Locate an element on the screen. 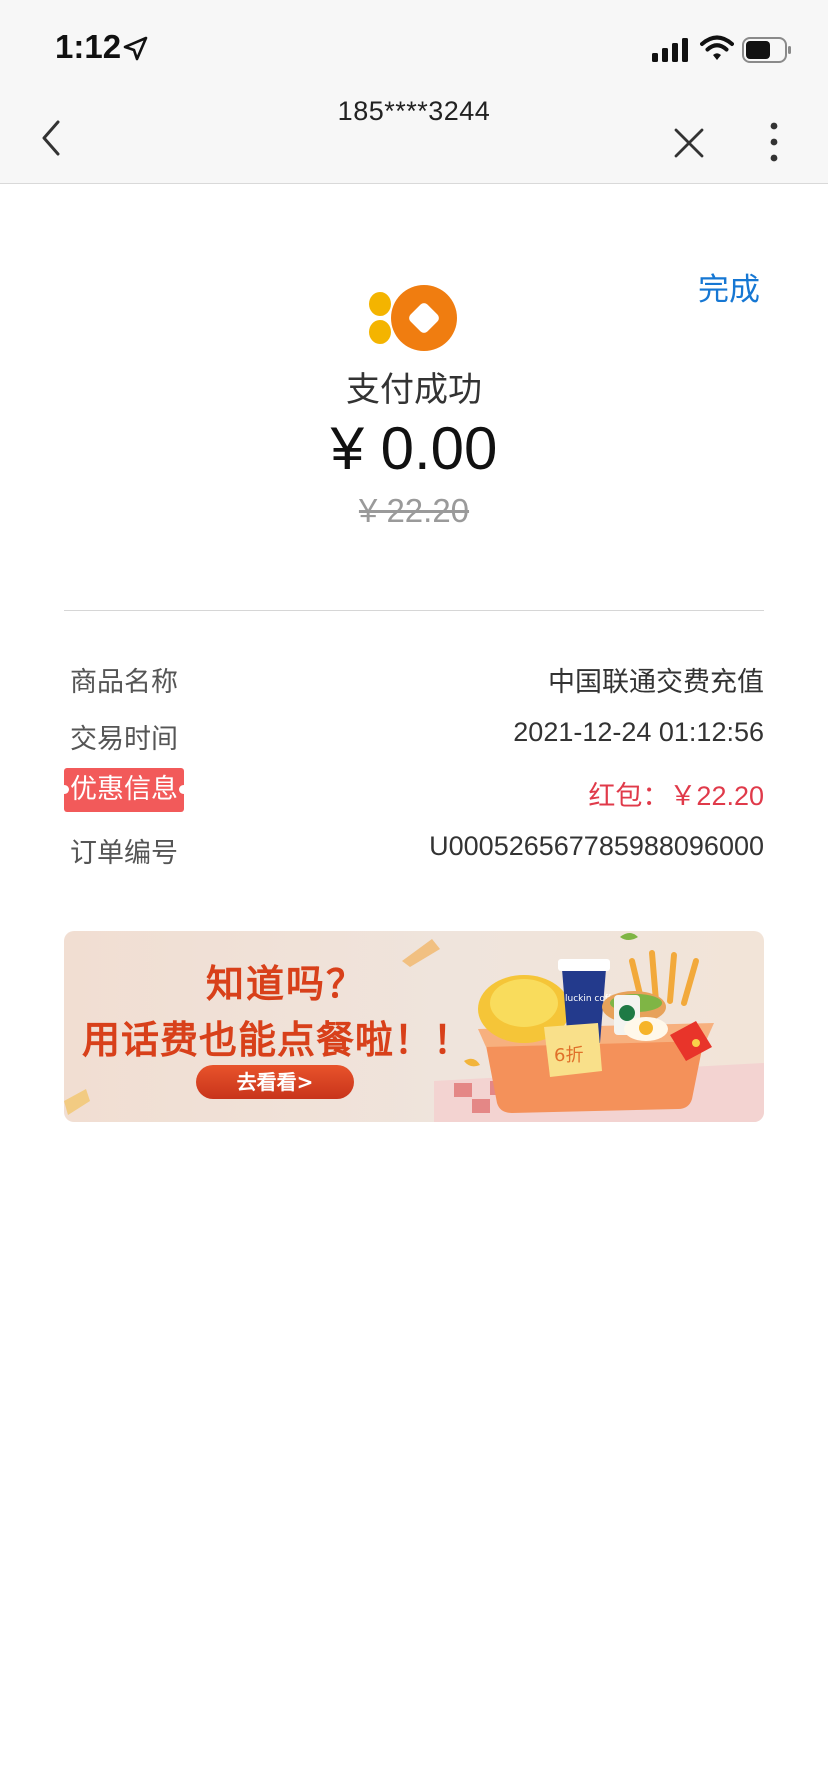 Image resolution: width=828 pixels, height=1792 pixels. detail-label: 商品名称 is located at coordinates (124, 682).